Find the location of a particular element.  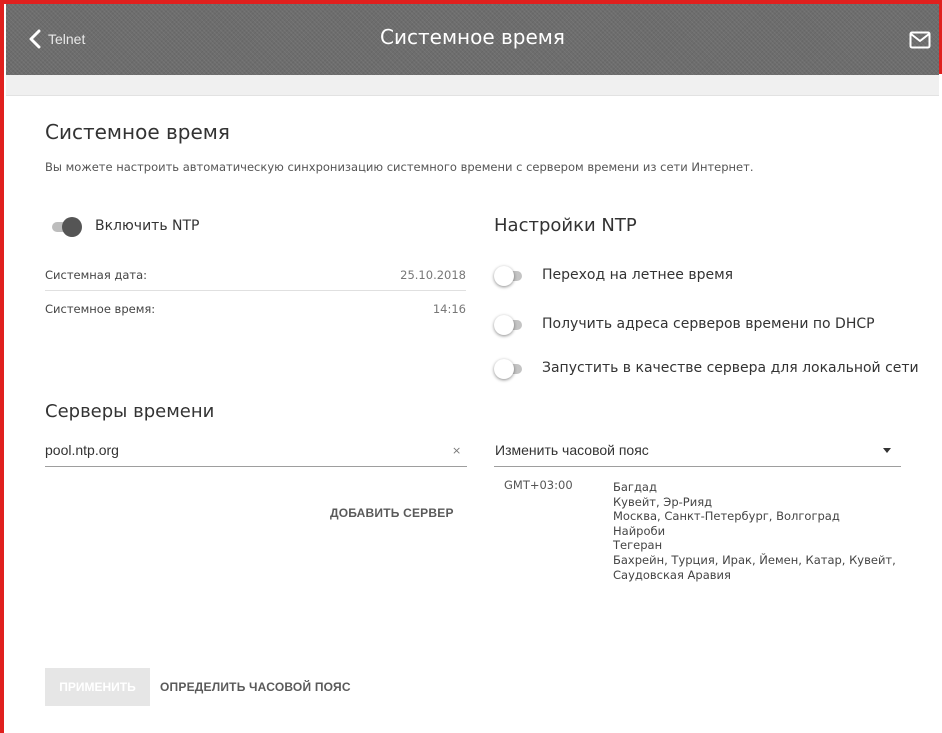

time-servers-title: Серверы времени is located at coordinates (130, 411).